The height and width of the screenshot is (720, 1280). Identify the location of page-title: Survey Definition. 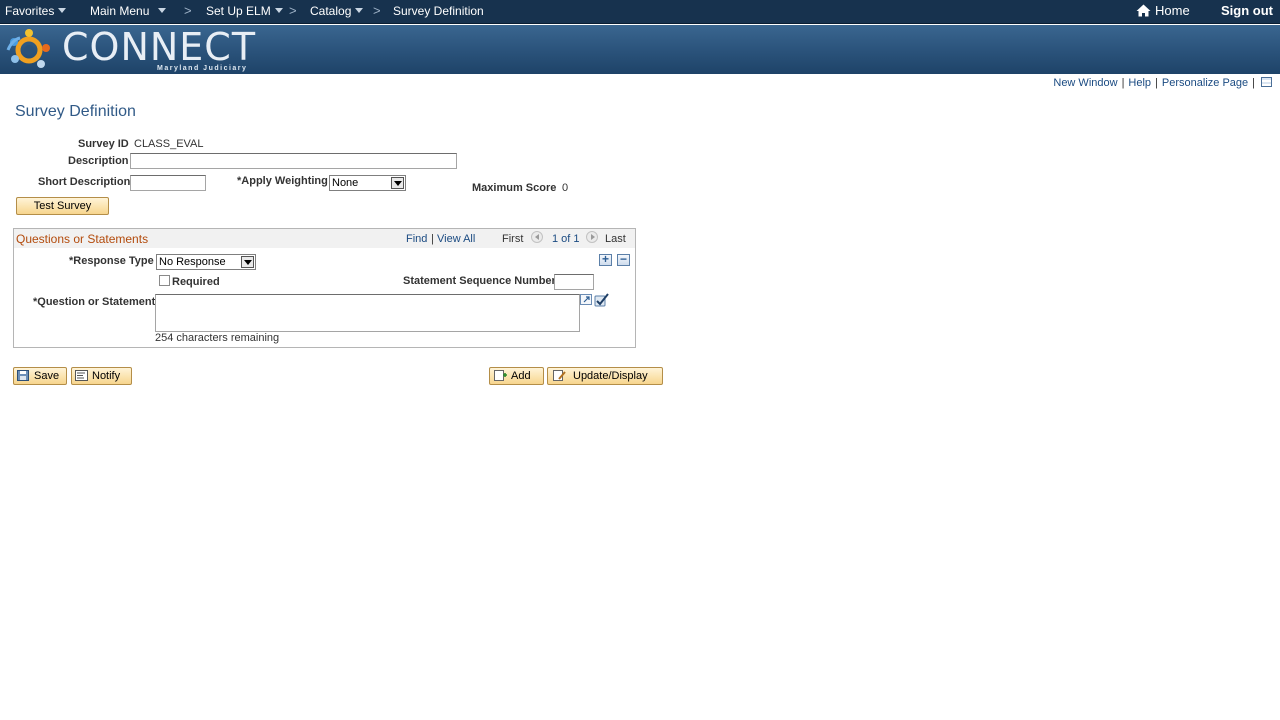
(75, 111).